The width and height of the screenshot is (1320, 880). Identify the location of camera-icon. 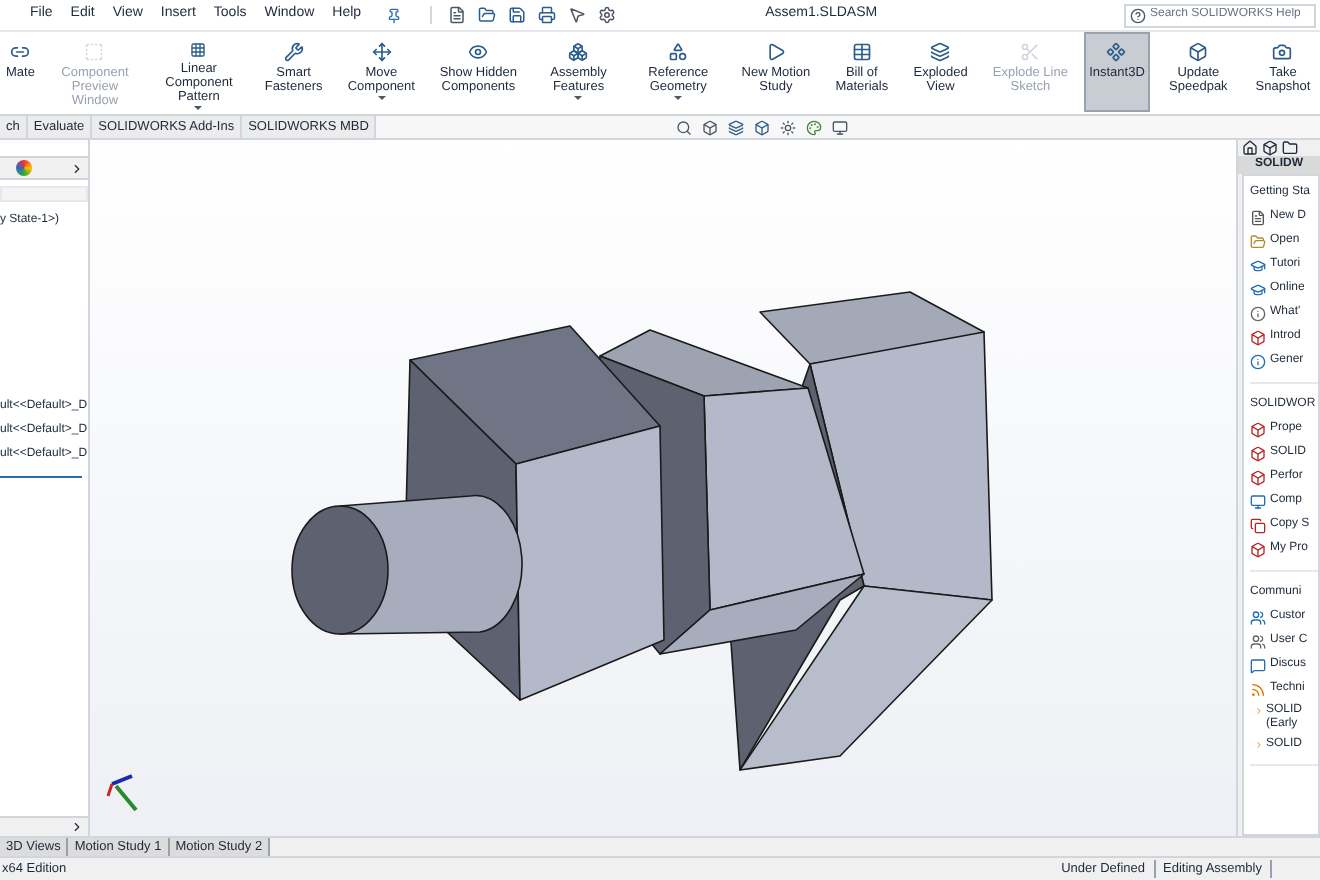
(1282, 52).